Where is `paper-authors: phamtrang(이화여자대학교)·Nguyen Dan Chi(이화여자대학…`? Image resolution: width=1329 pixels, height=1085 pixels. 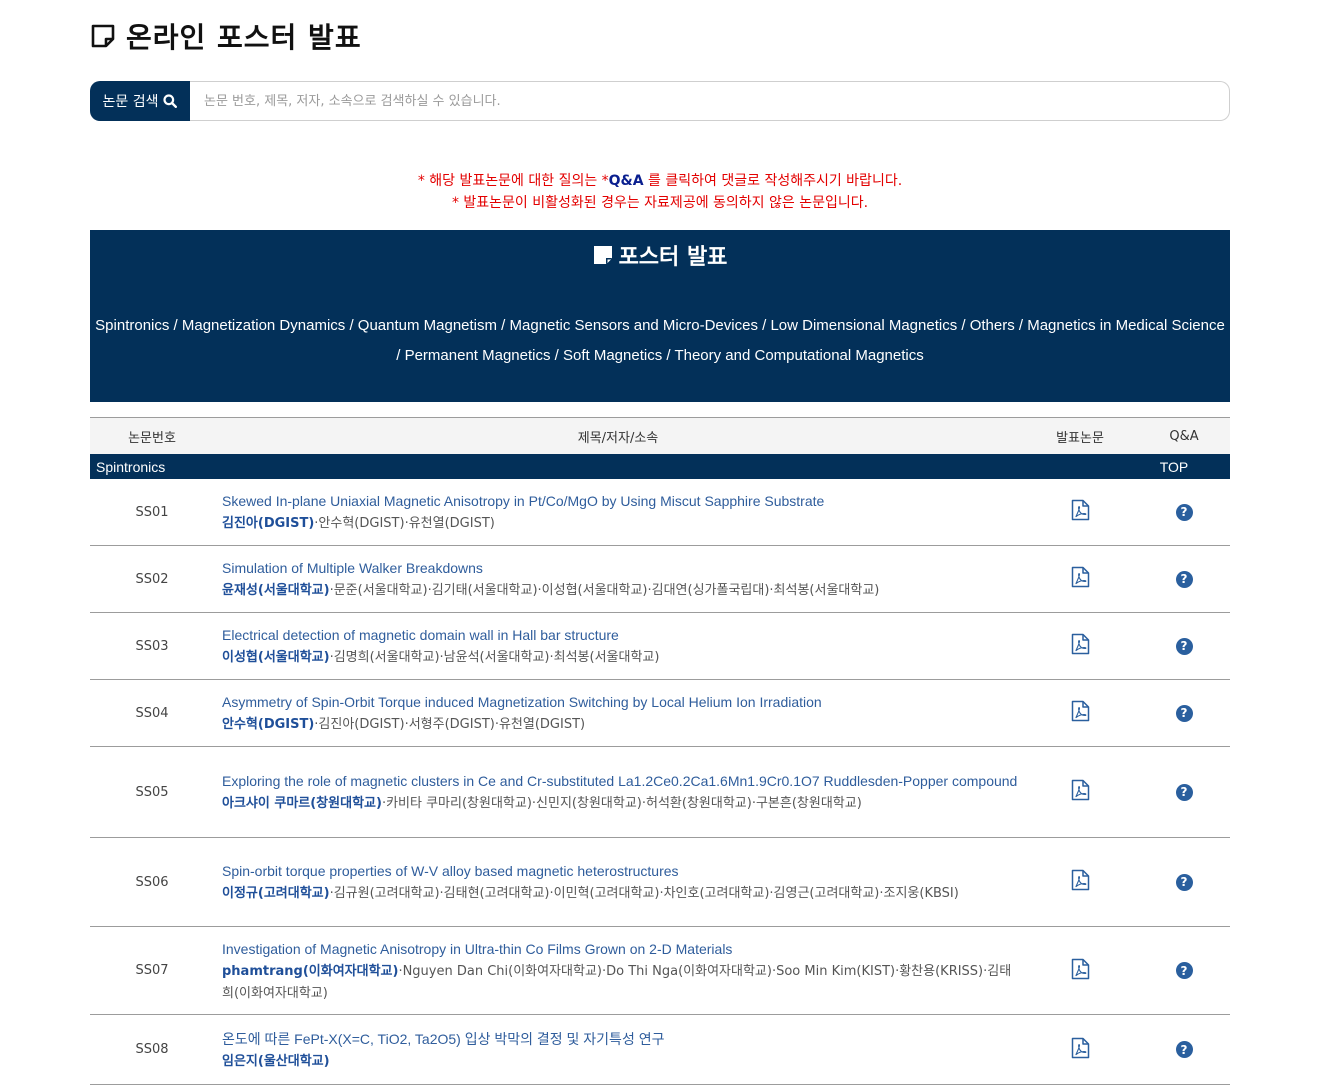
paper-authors: phamtrang(이화여자대학교)·Nguyen Dan Chi(이화여자대학… is located at coordinates (622, 983).